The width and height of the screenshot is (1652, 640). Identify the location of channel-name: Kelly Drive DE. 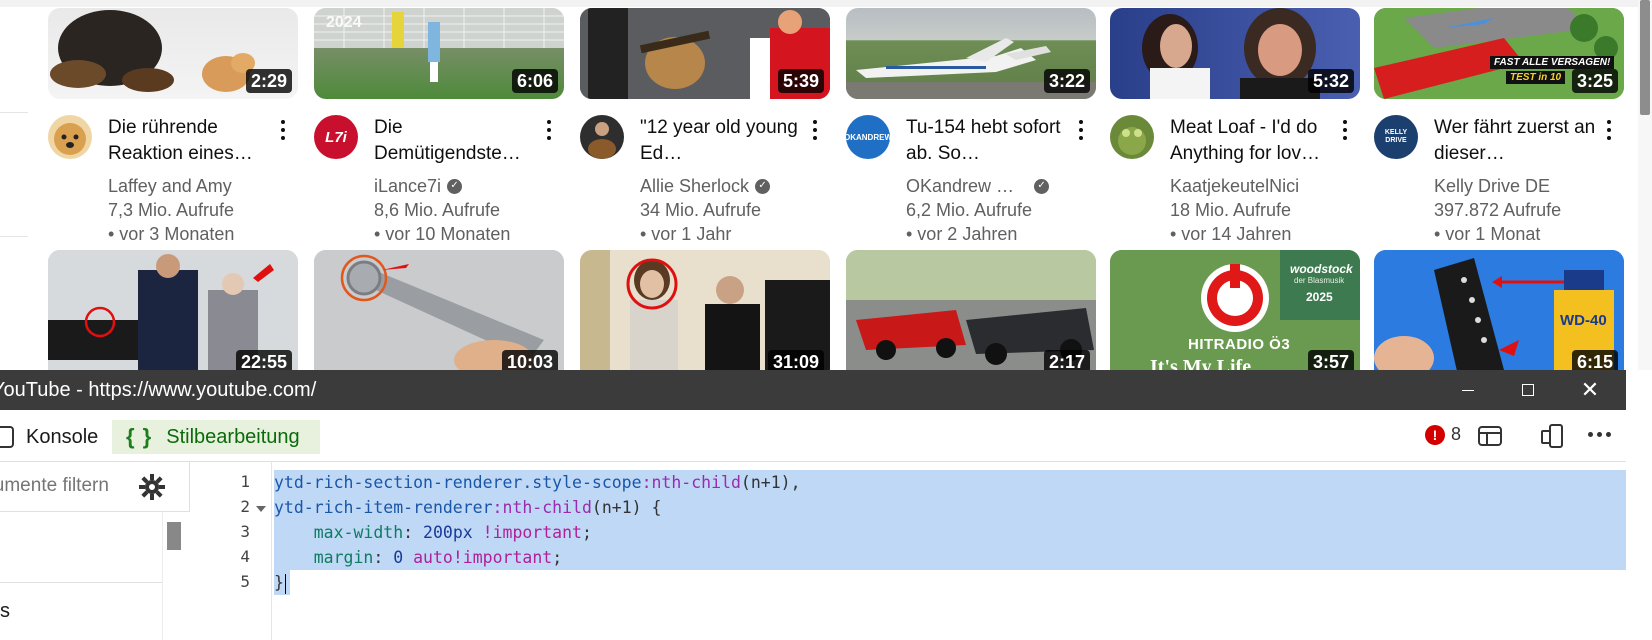
(1534, 186).